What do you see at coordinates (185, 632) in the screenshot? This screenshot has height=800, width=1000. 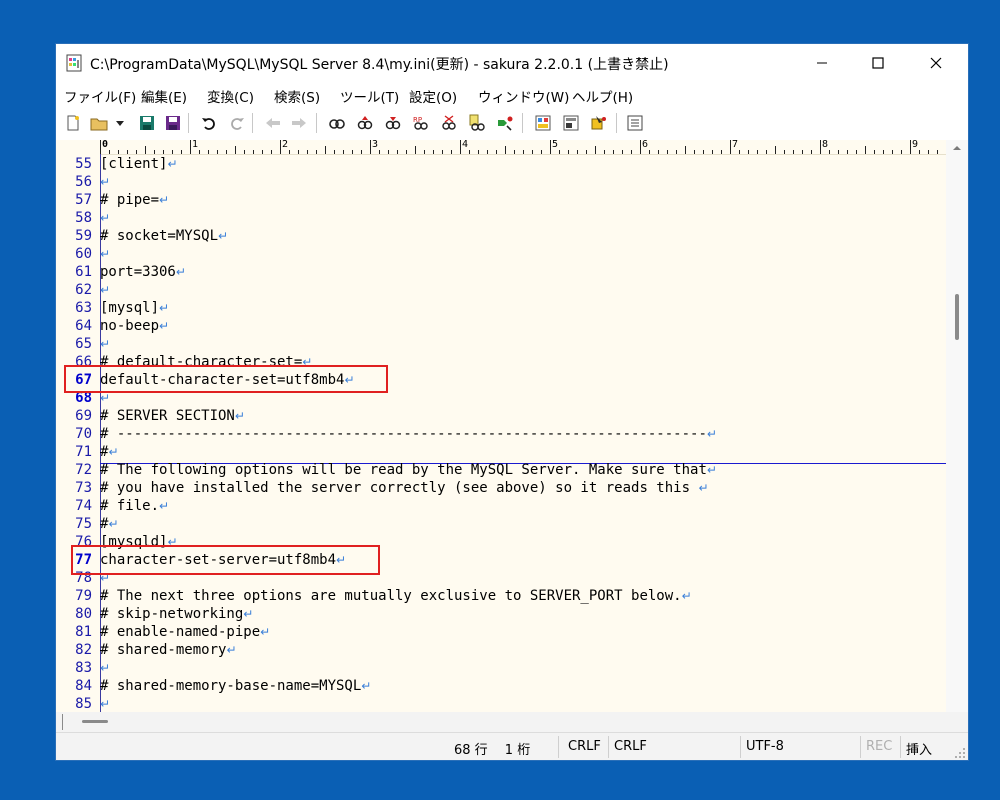 I see `code-line: # enable-named-pipe↵` at bounding box center [185, 632].